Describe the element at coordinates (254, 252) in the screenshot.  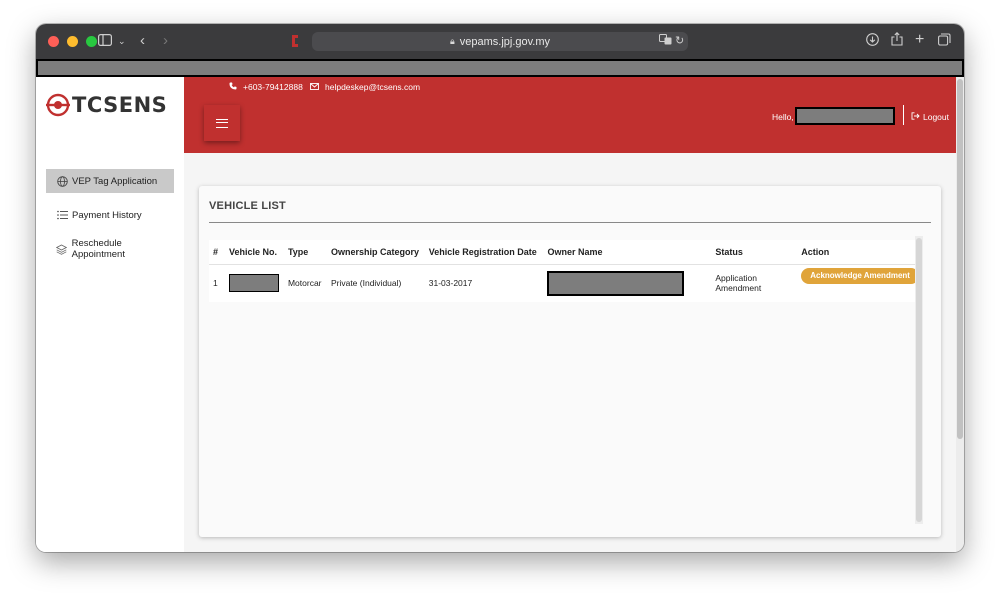
I see `column-header-vehicle-no: Vehicle No.` at that location.